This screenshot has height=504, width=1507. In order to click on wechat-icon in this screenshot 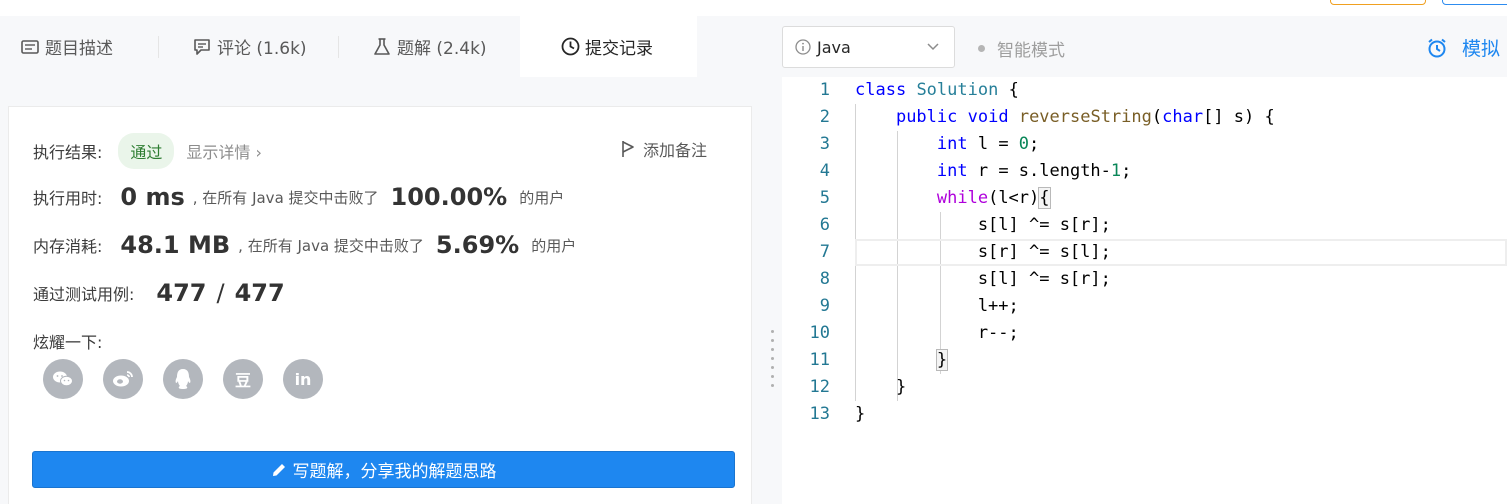, I will do `click(63, 379)`.